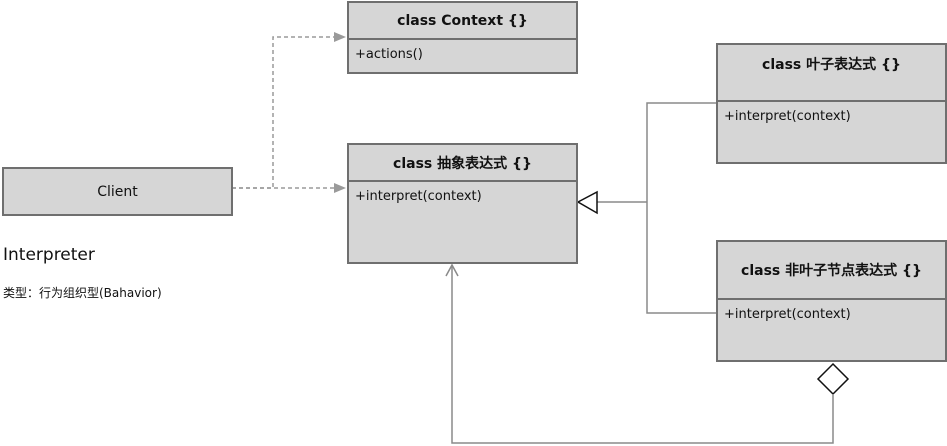  What do you see at coordinates (462, 163) in the screenshot?
I see `abstract-expression-class-title: class 抽象表达式 {}` at bounding box center [462, 163].